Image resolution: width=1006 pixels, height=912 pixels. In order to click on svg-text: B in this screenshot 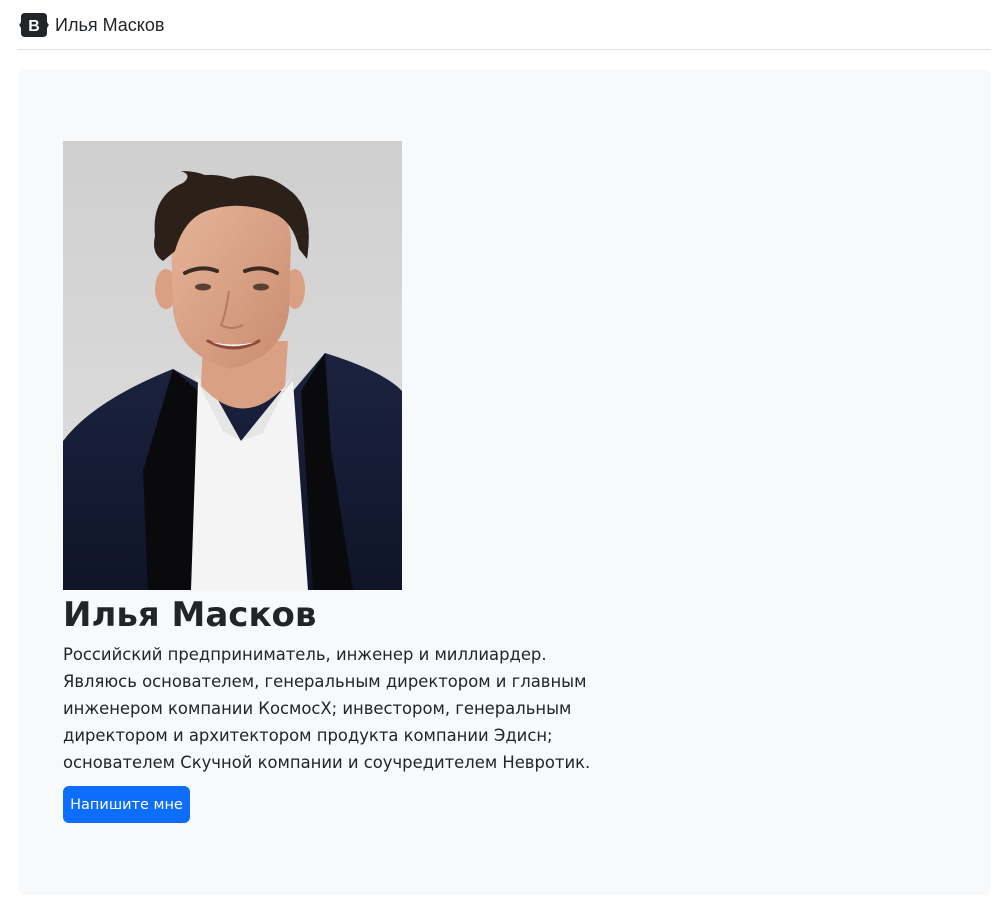, I will do `click(34, 26)`.